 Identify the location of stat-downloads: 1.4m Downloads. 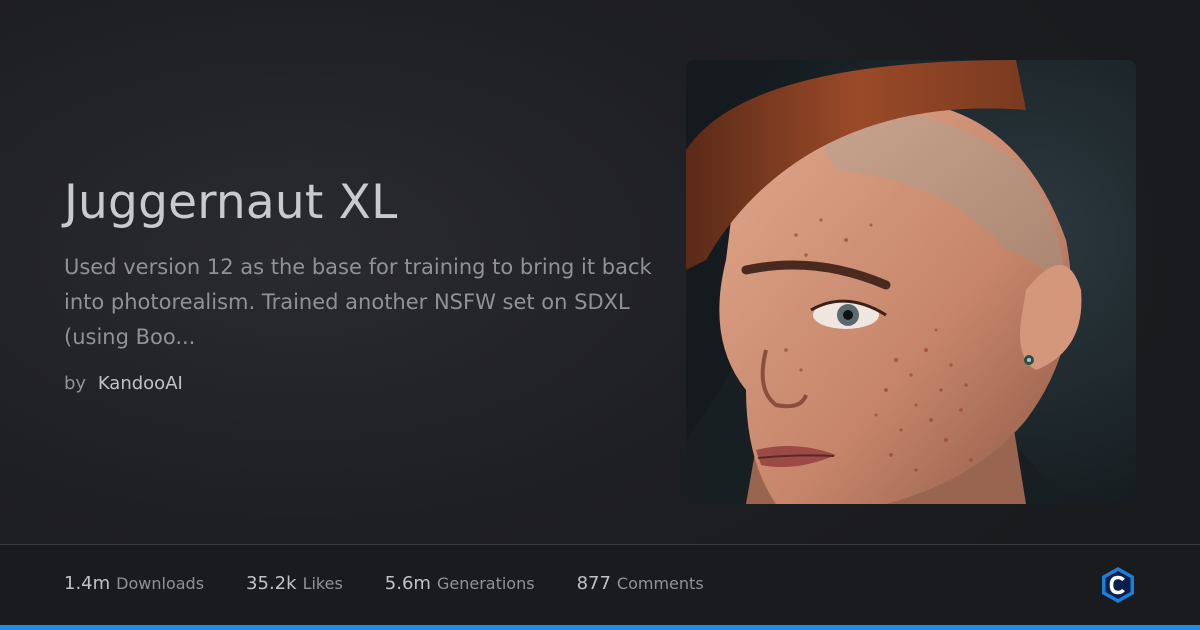
(134, 583).